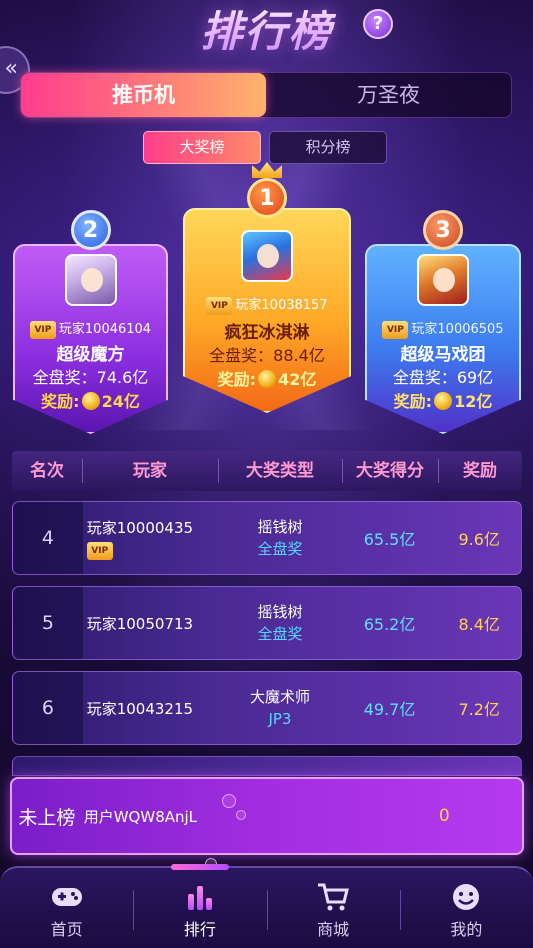 Image resolution: width=533 pixels, height=948 pixels. Describe the element at coordinates (480, 471) in the screenshot. I see `header-reward: 奖励` at that location.